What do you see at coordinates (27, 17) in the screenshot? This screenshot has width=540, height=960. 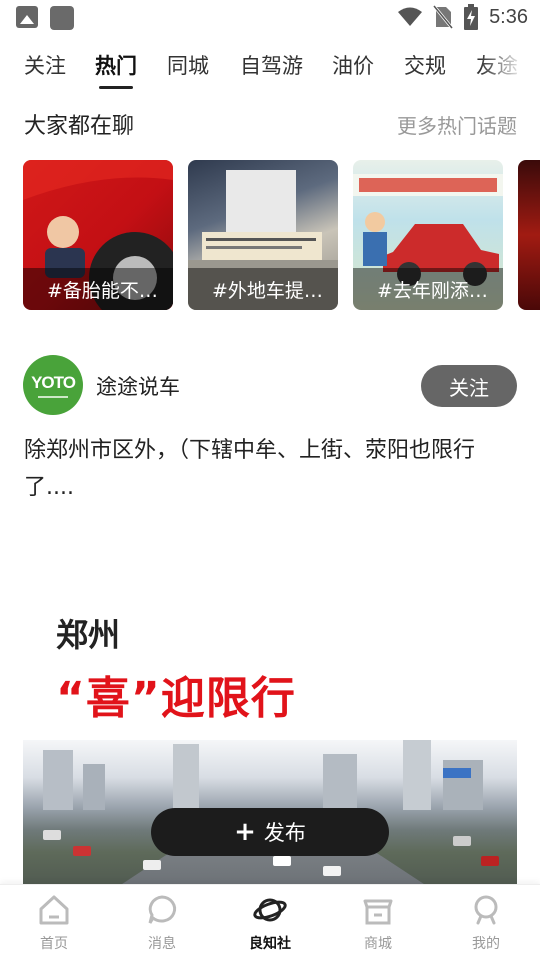 I see `gallery-notification-icon` at bounding box center [27, 17].